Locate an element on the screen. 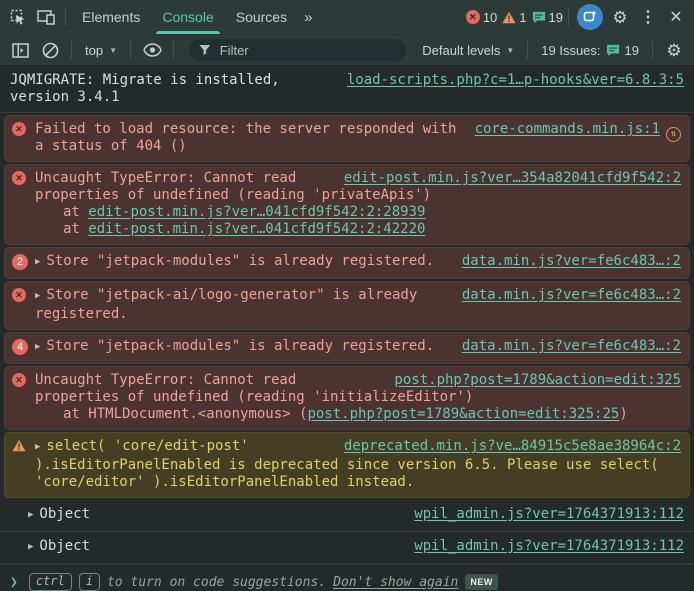 This screenshot has height=591, width=694. filter-funnel-icon is located at coordinates (205, 50).